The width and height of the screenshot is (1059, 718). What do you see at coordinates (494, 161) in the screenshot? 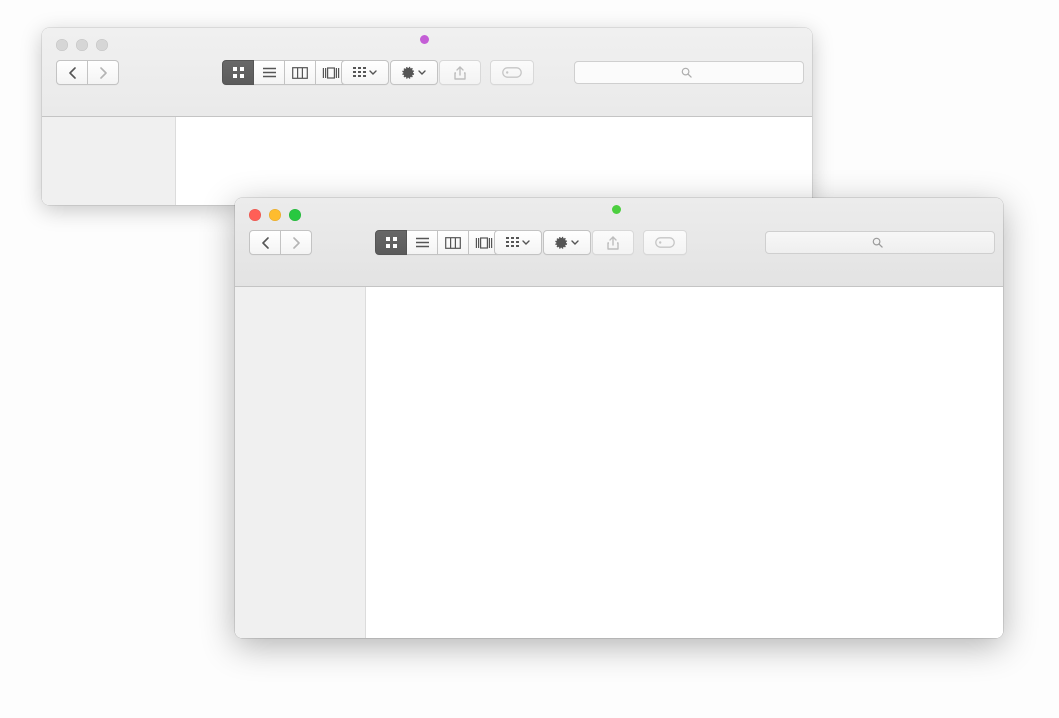
I see `back-window-file-grid` at bounding box center [494, 161].